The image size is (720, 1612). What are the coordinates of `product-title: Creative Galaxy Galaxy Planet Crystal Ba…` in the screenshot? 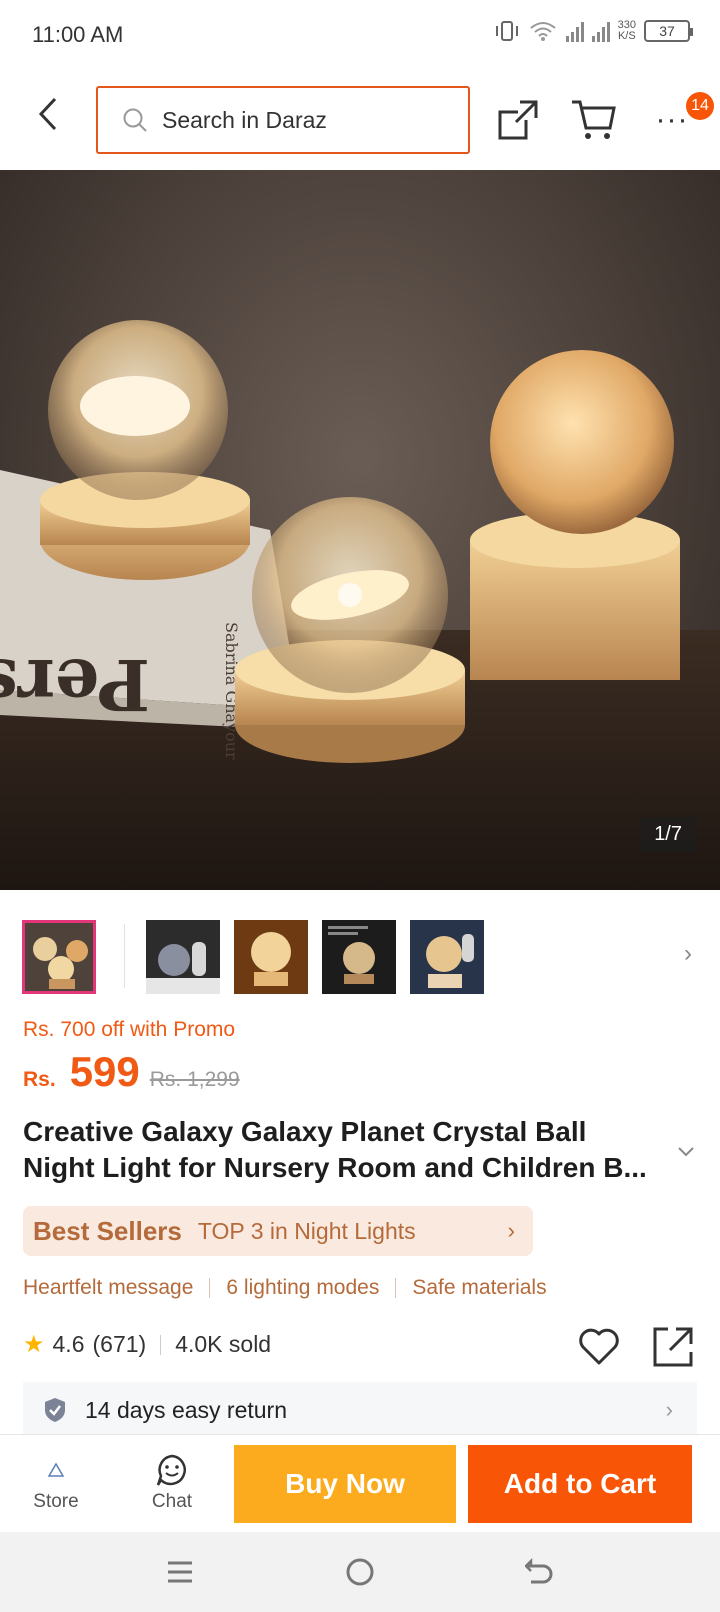 It's located at (335, 1149).